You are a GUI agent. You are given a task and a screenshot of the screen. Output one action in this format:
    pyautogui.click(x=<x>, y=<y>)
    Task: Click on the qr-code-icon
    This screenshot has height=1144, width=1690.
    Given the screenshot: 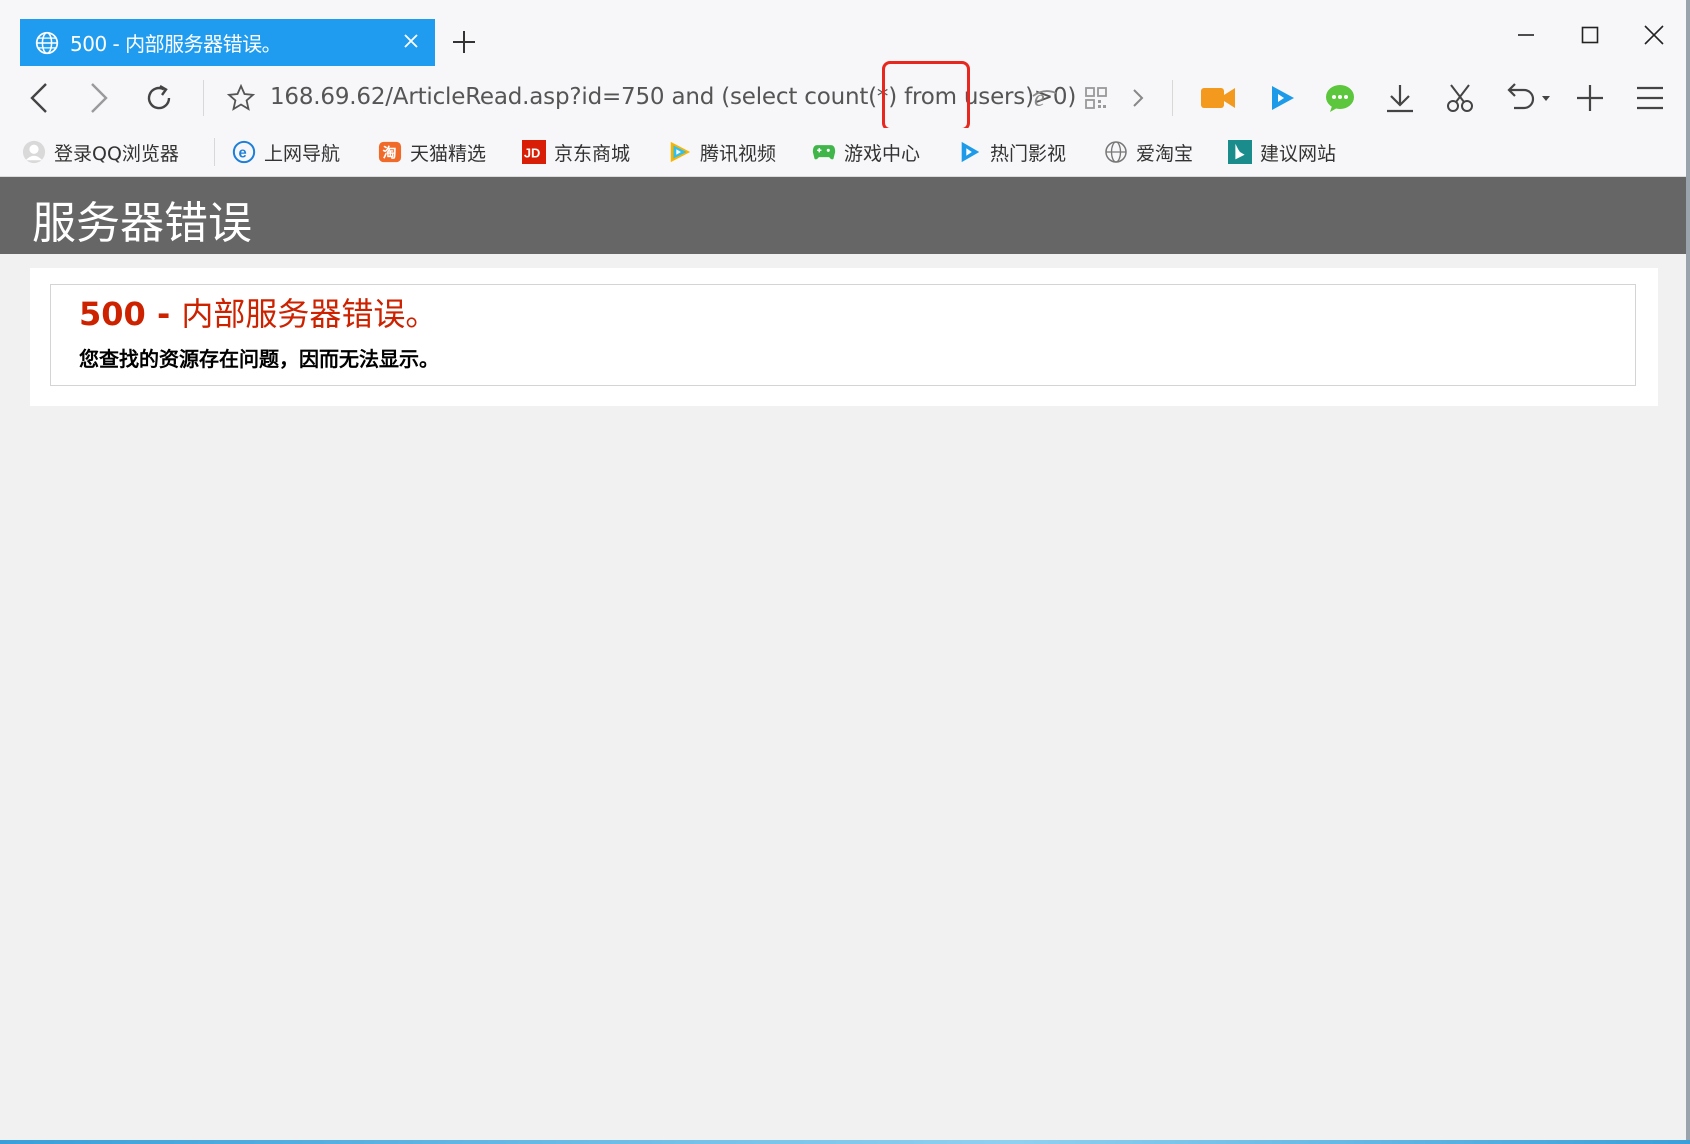 What is the action you would take?
    pyautogui.click(x=1096, y=98)
    